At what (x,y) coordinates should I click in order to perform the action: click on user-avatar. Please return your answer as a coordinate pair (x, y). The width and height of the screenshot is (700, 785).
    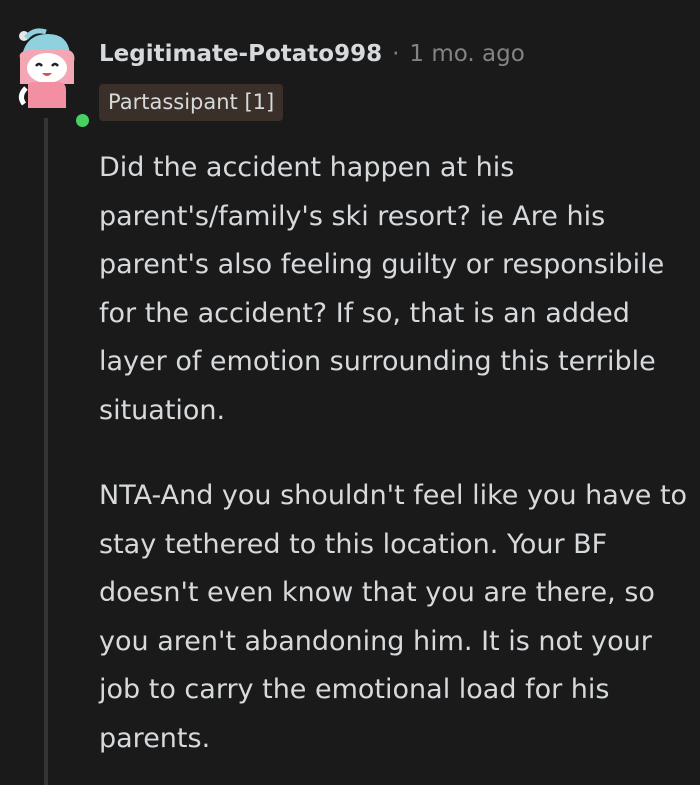
    Looking at the image, I should click on (52, 77).